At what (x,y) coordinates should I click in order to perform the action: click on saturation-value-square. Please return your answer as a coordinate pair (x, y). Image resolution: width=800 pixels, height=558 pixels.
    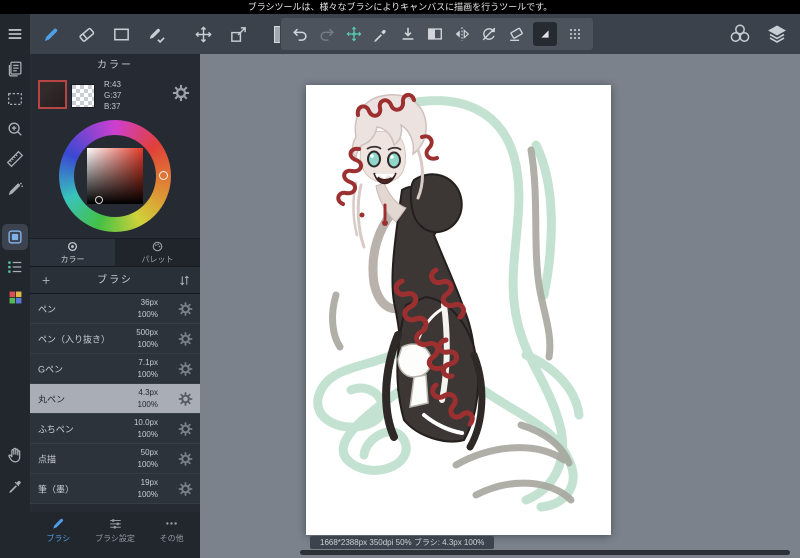
    Looking at the image, I should click on (115, 176).